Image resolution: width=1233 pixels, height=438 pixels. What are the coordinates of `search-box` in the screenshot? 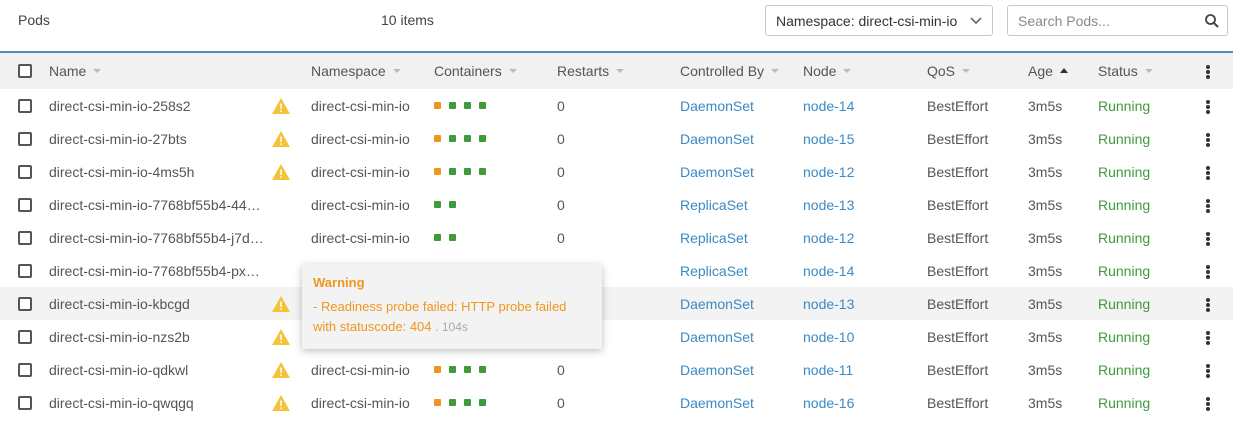 It's located at (1117, 20).